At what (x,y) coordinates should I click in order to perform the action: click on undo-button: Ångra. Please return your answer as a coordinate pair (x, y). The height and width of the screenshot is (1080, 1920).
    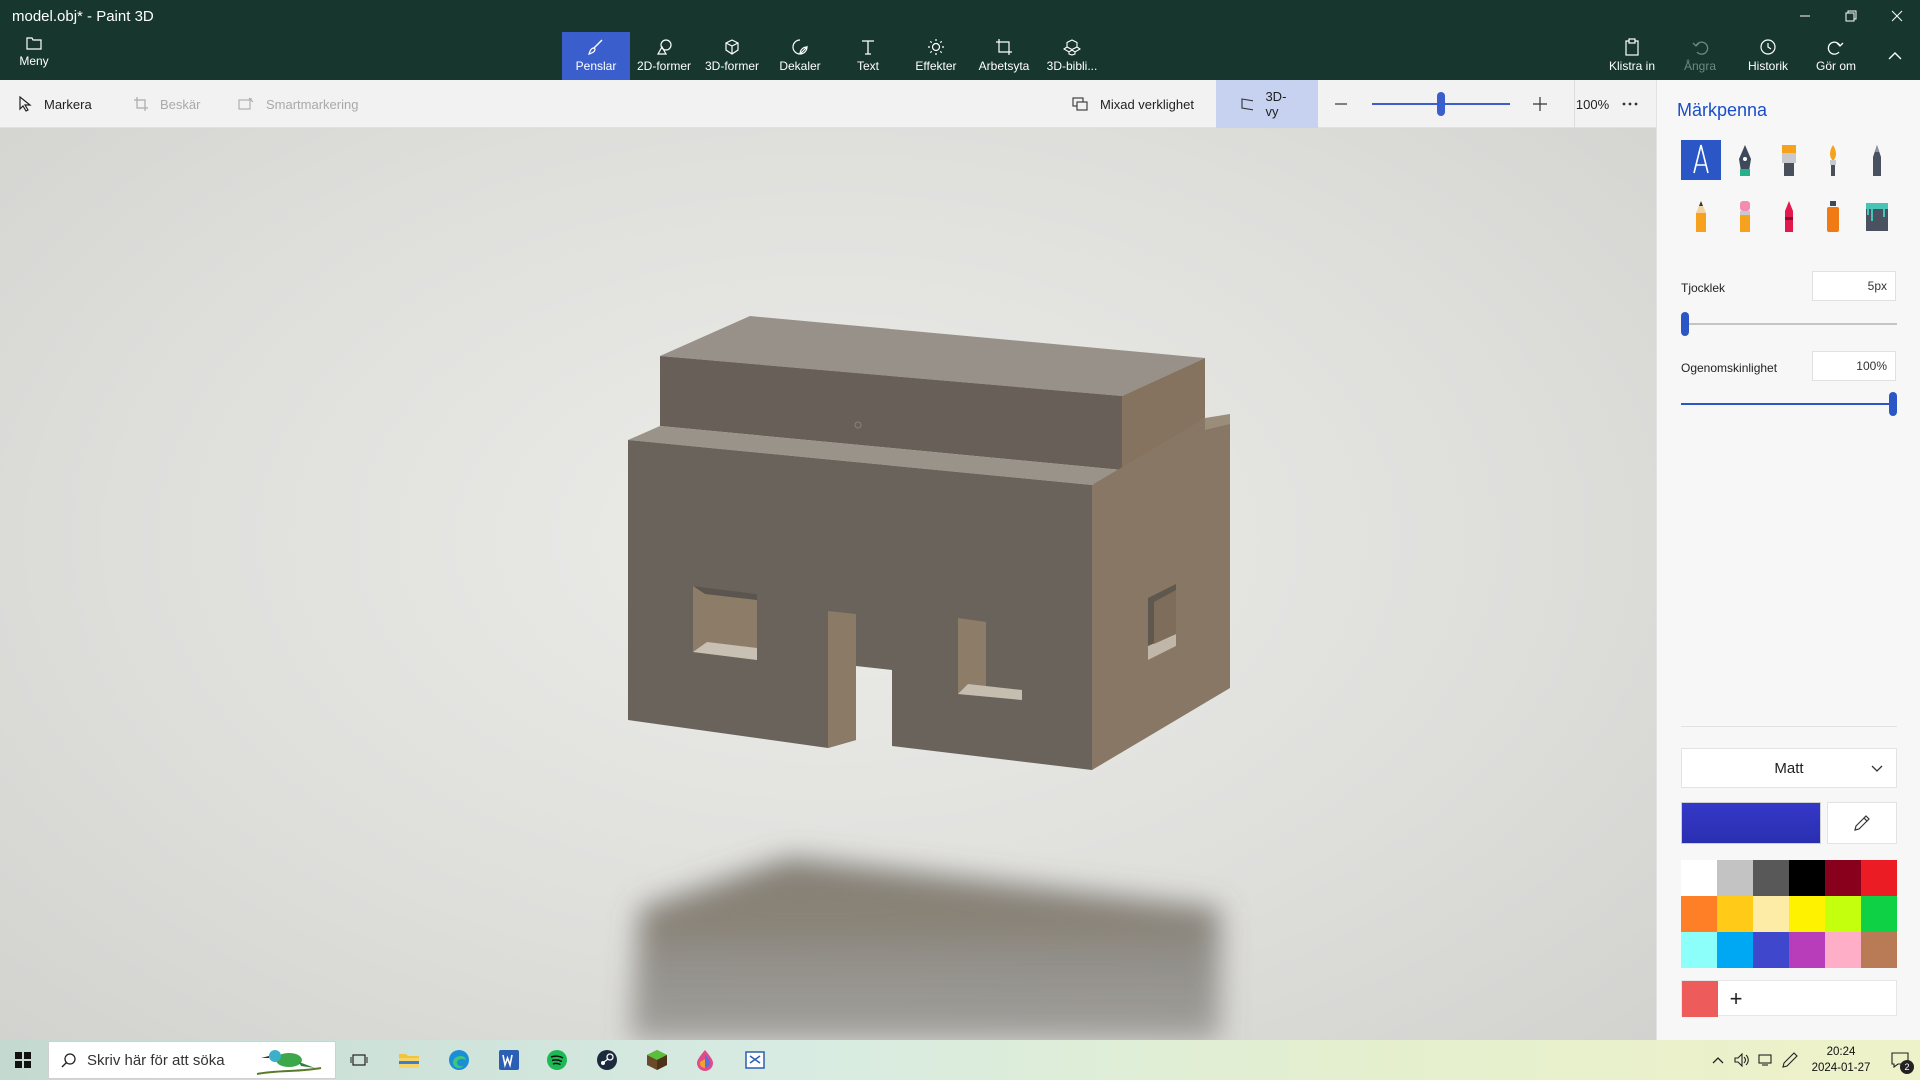
    Looking at the image, I should click on (1700, 56).